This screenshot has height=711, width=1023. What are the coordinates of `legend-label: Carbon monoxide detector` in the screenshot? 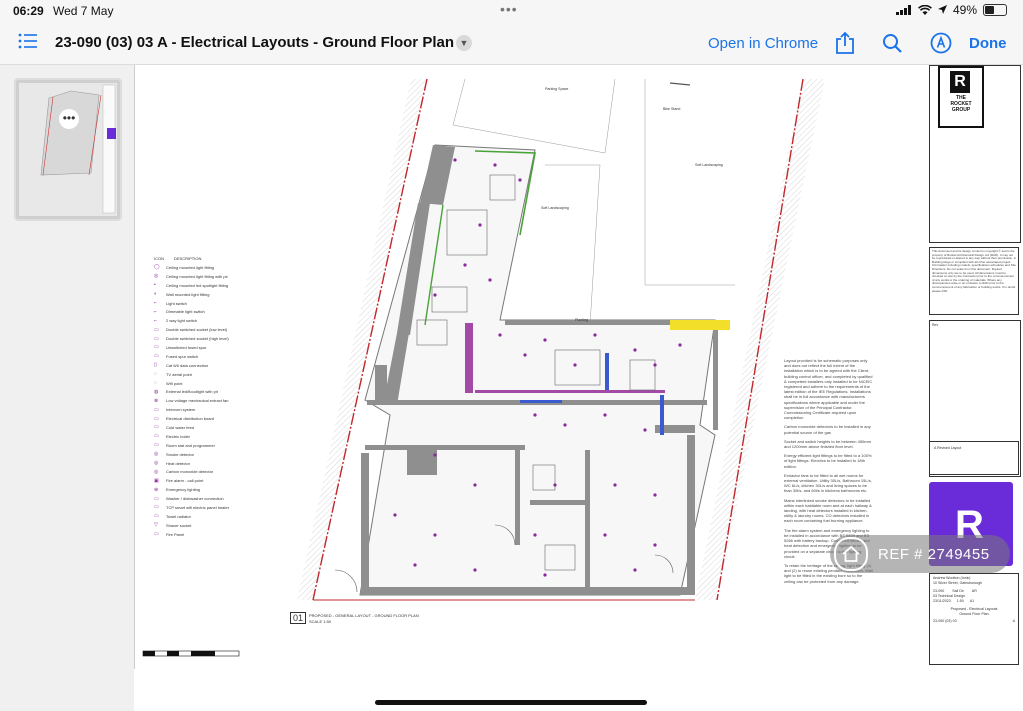 It's located at (190, 472).